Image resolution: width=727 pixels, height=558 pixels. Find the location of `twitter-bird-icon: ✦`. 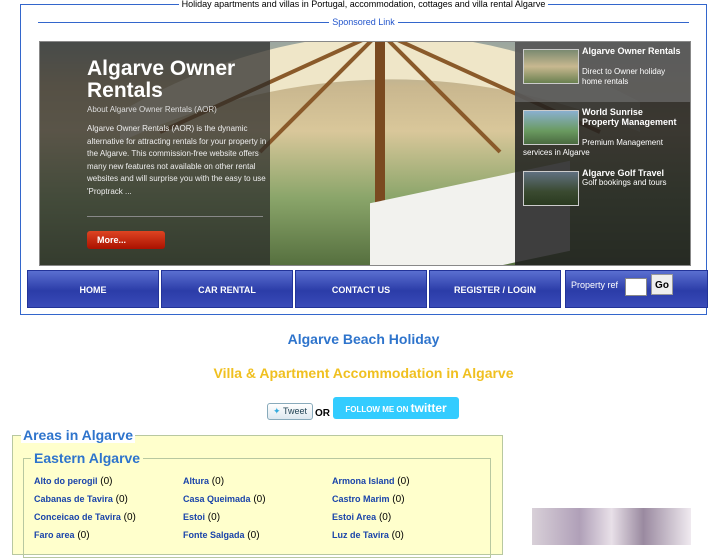

twitter-bird-icon: ✦ is located at coordinates (277, 411).